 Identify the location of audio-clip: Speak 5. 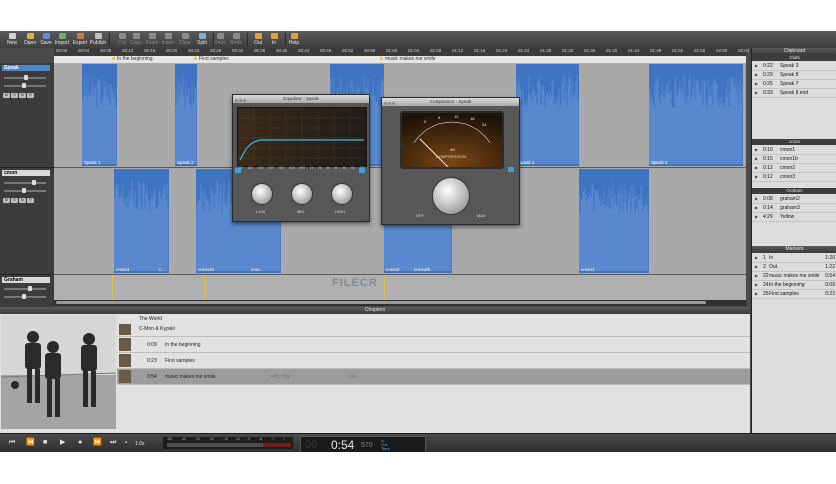
(696, 115).